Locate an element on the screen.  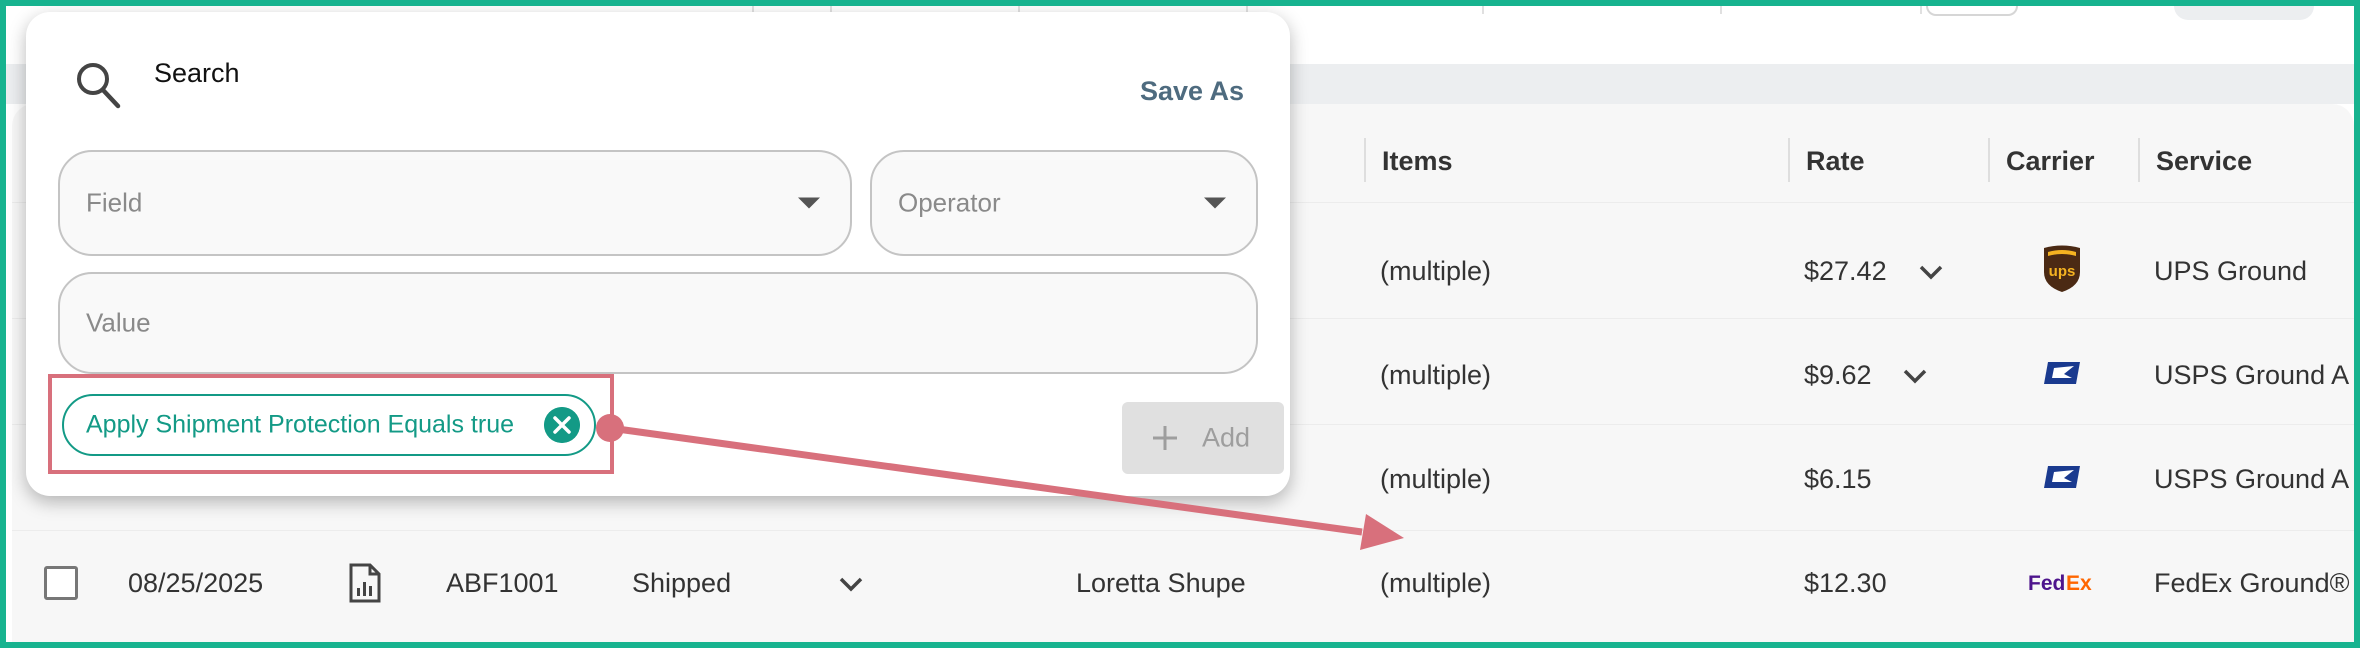
annotation-arrow is located at coordinates (1000, 482).